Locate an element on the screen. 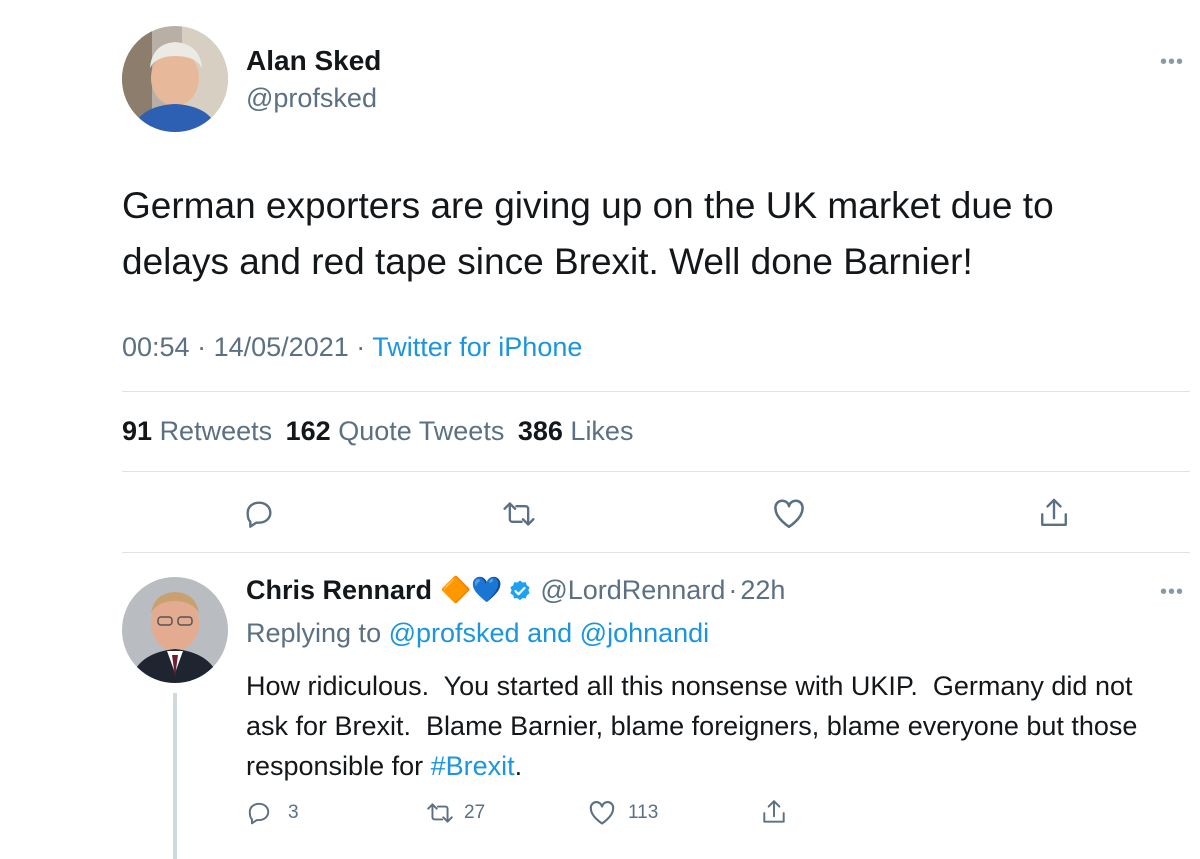  reply-header: Chris Rennard 🔶💙 @LordRennard · 22h is located at coordinates (515, 590).